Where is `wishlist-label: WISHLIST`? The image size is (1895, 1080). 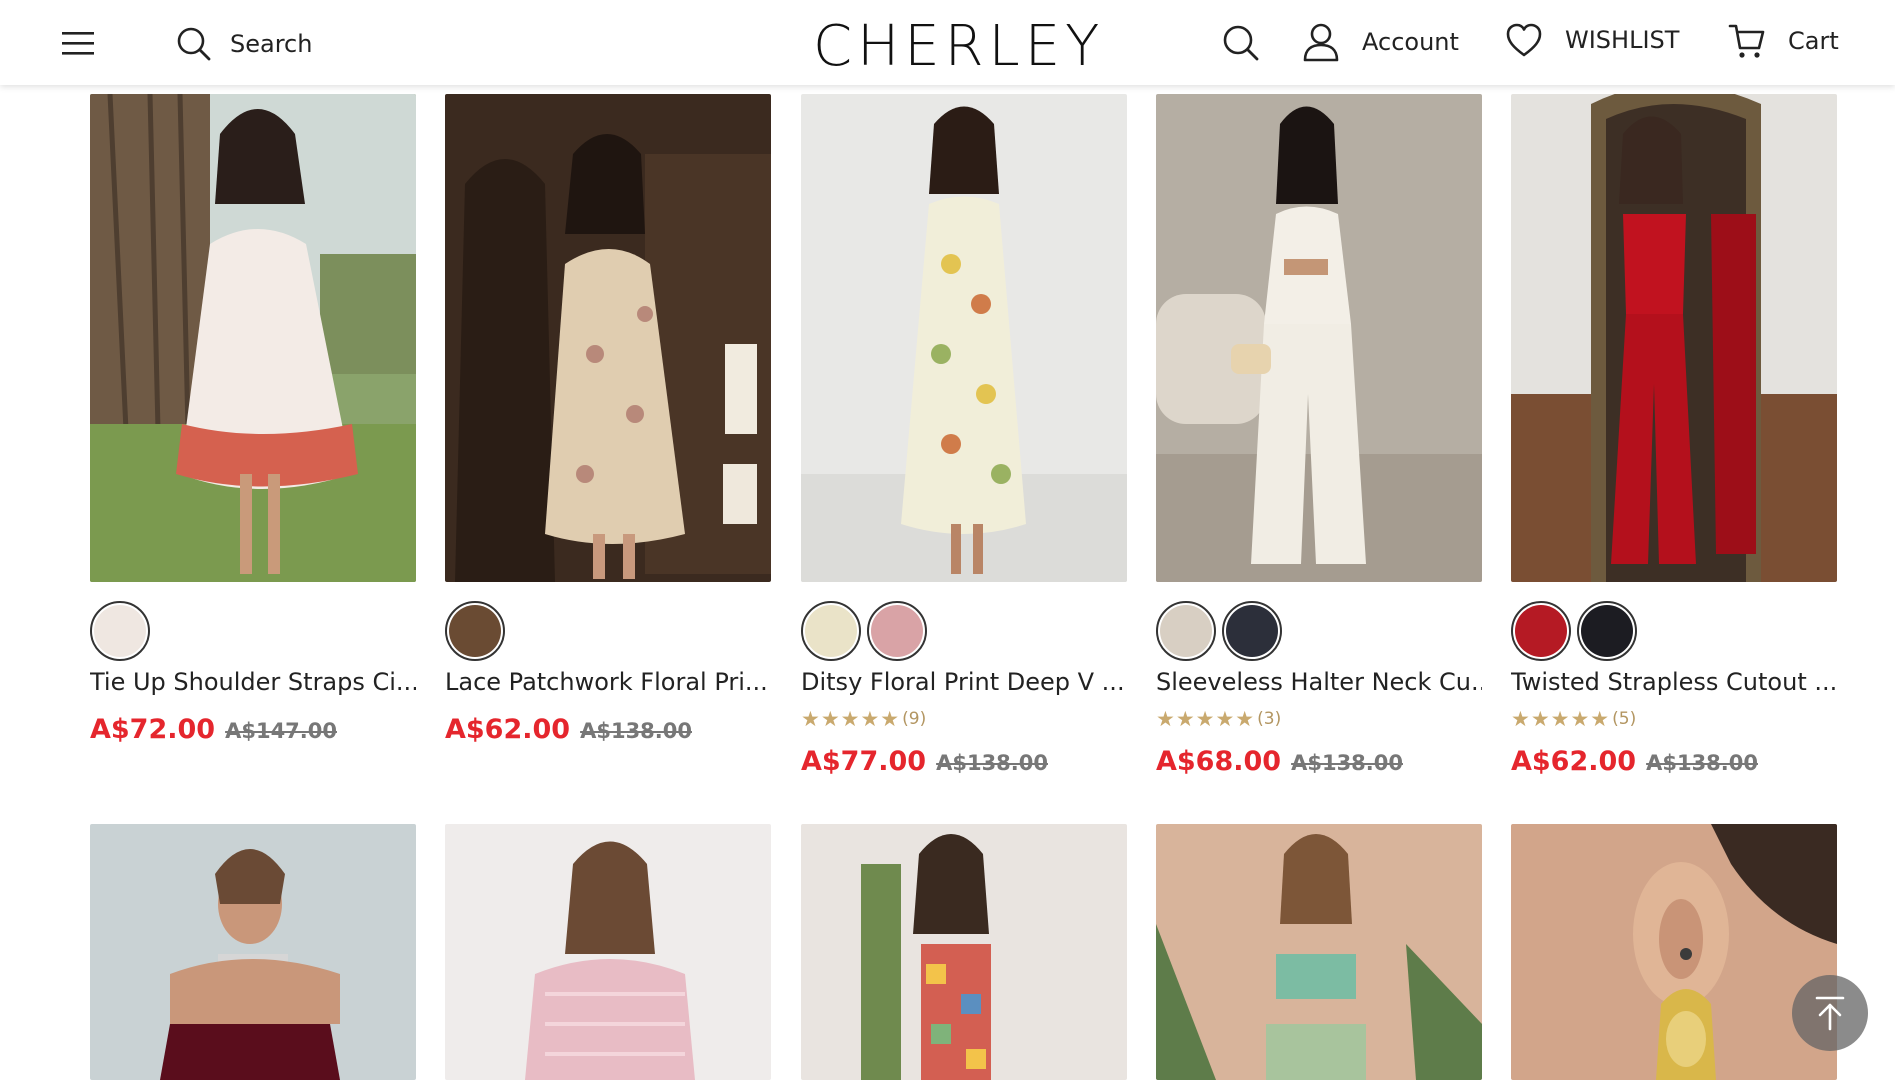
wishlist-label: WISHLIST is located at coordinates (1622, 40).